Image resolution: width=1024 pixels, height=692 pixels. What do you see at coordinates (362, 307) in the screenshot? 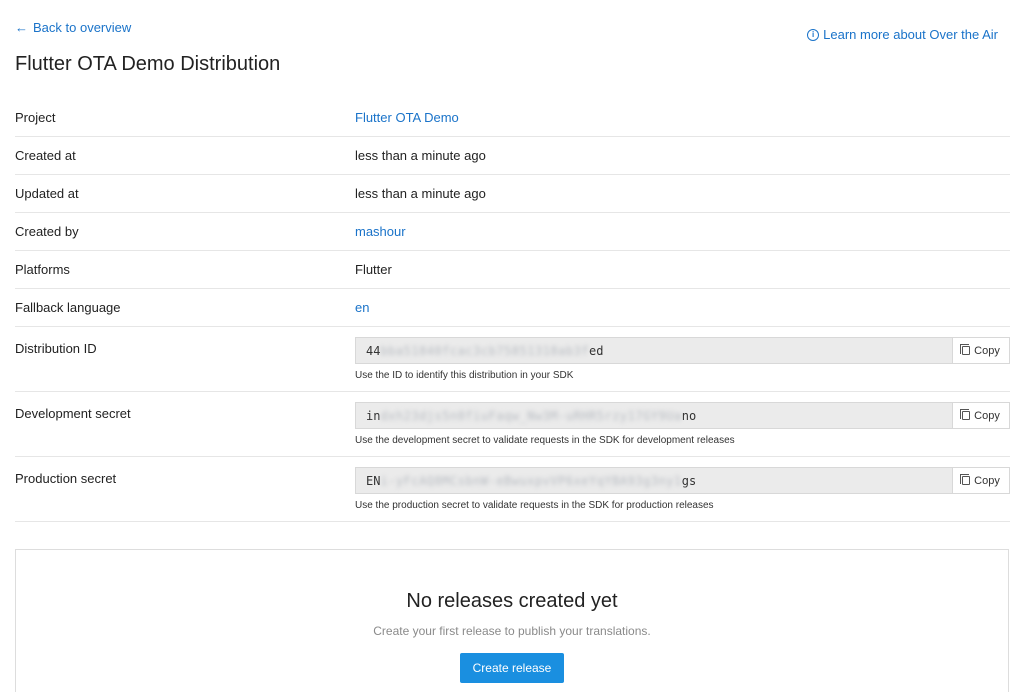
I see `fallback-language-link: en` at bounding box center [362, 307].